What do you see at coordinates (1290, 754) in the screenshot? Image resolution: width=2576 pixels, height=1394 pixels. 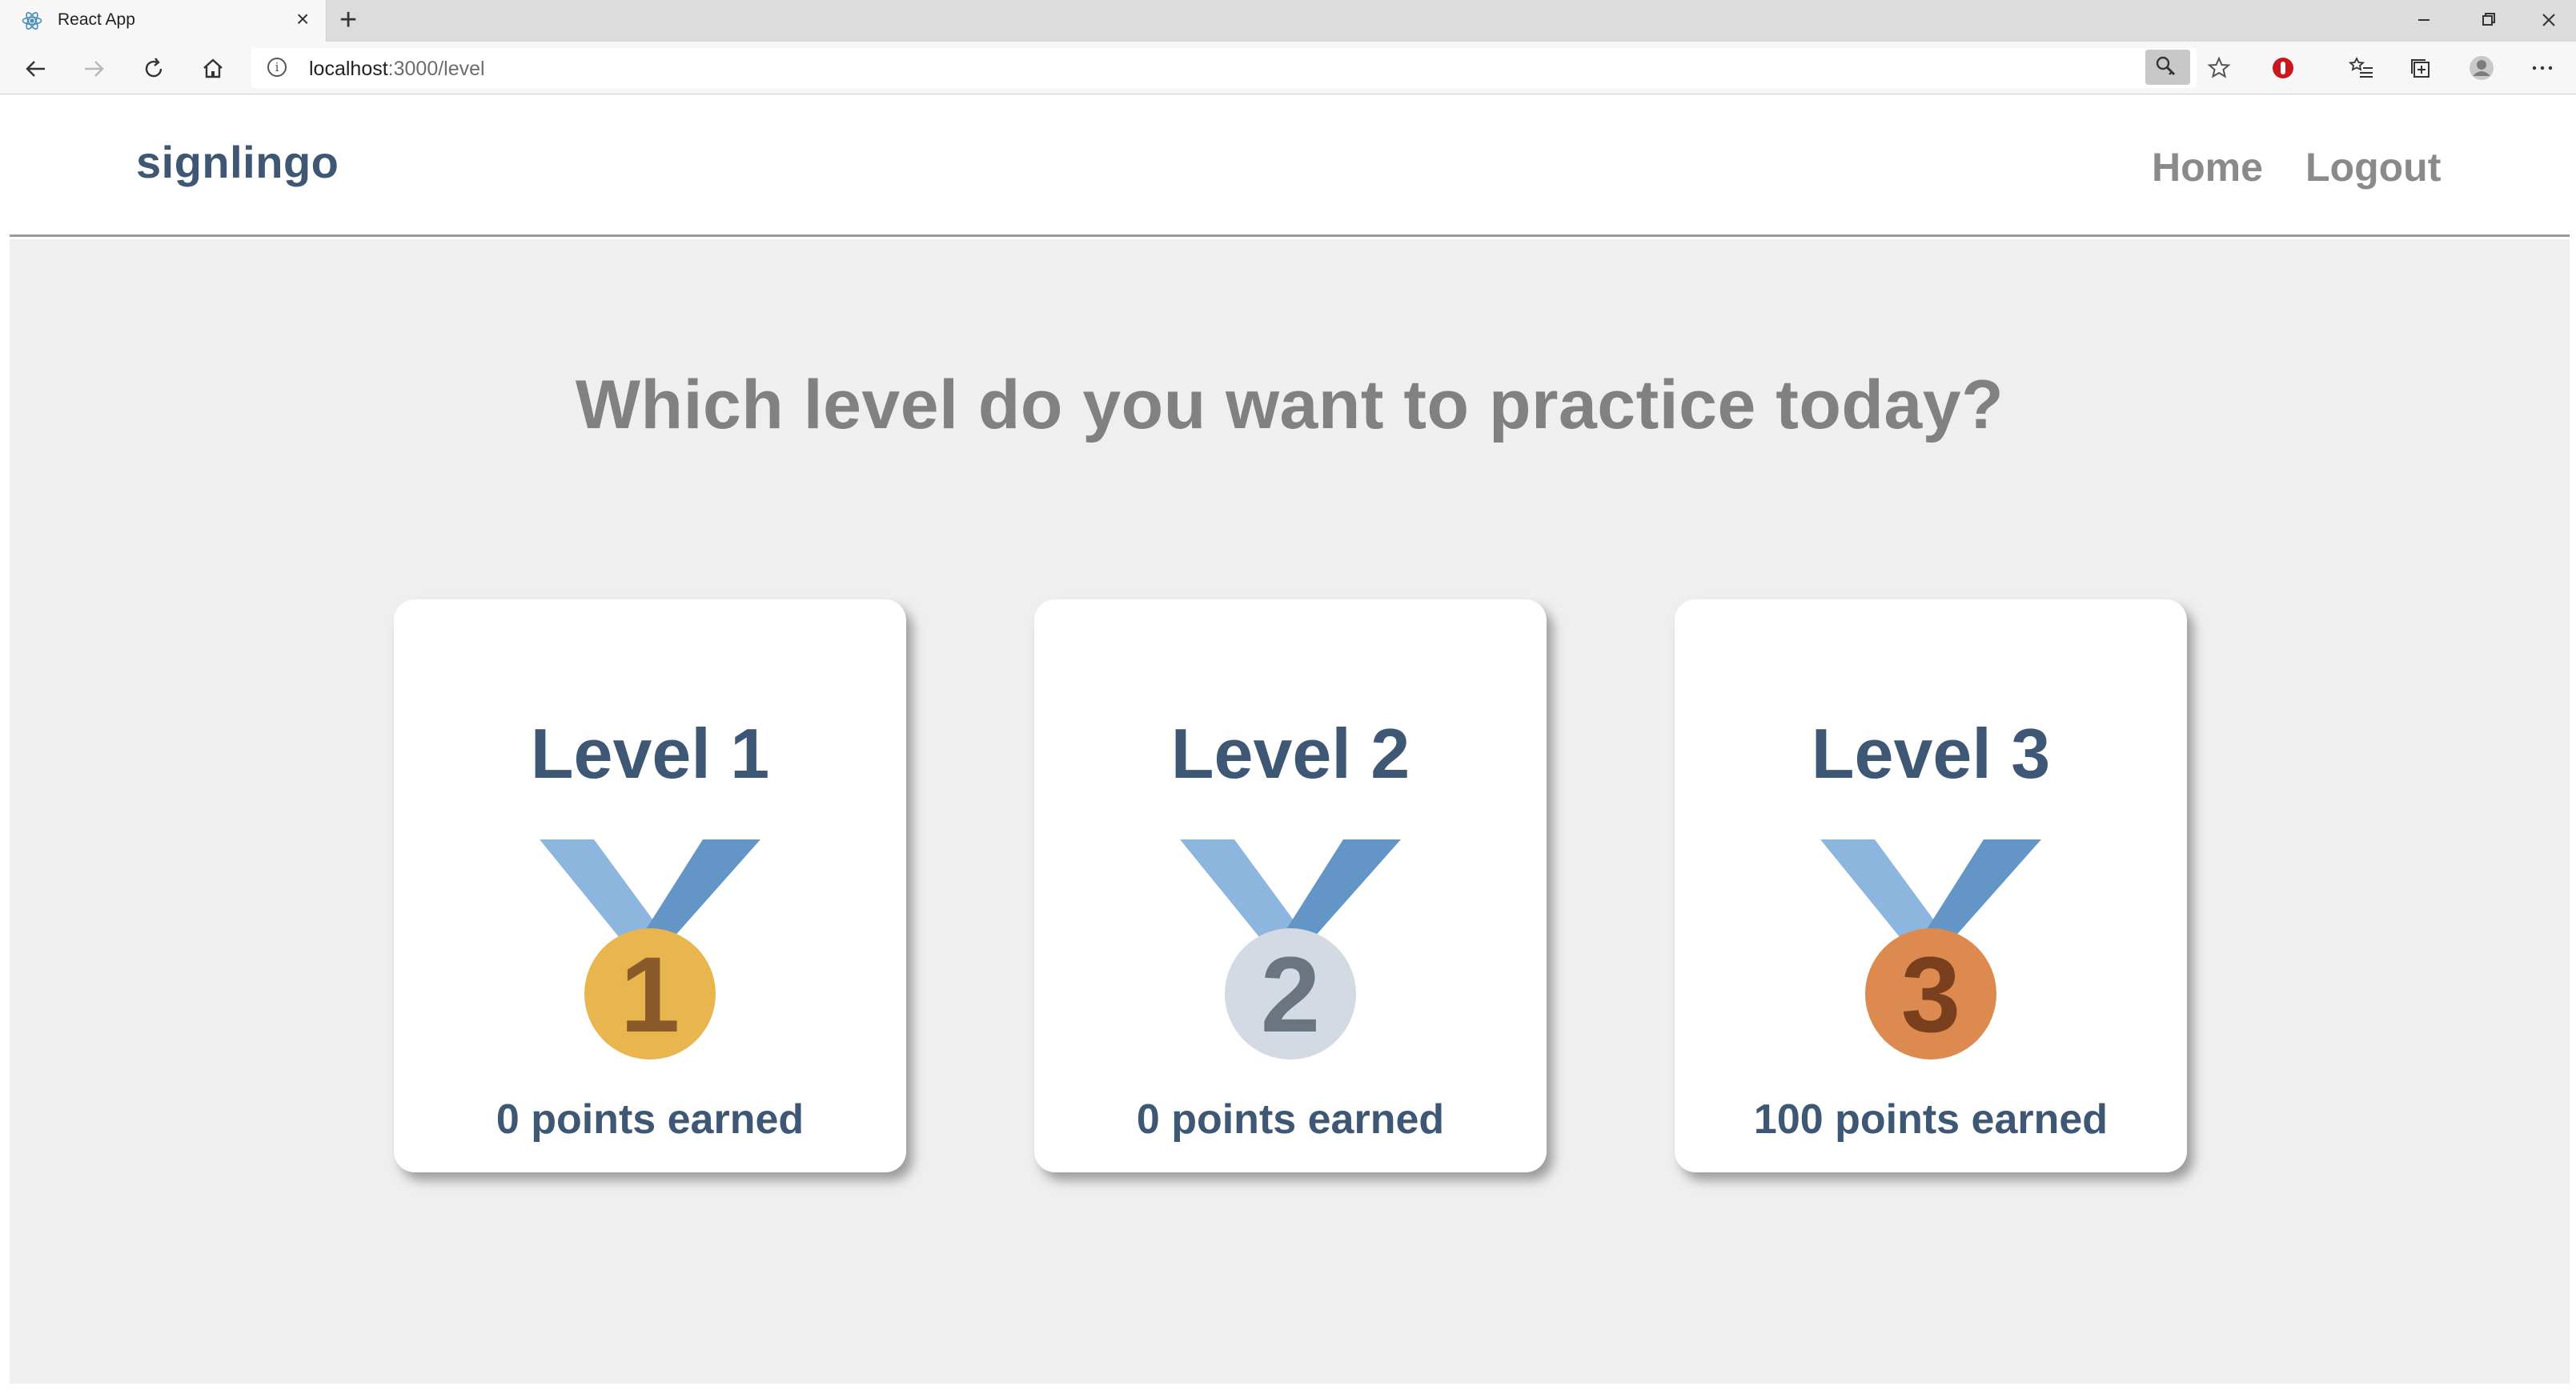 I see `level-title: Level 2` at bounding box center [1290, 754].